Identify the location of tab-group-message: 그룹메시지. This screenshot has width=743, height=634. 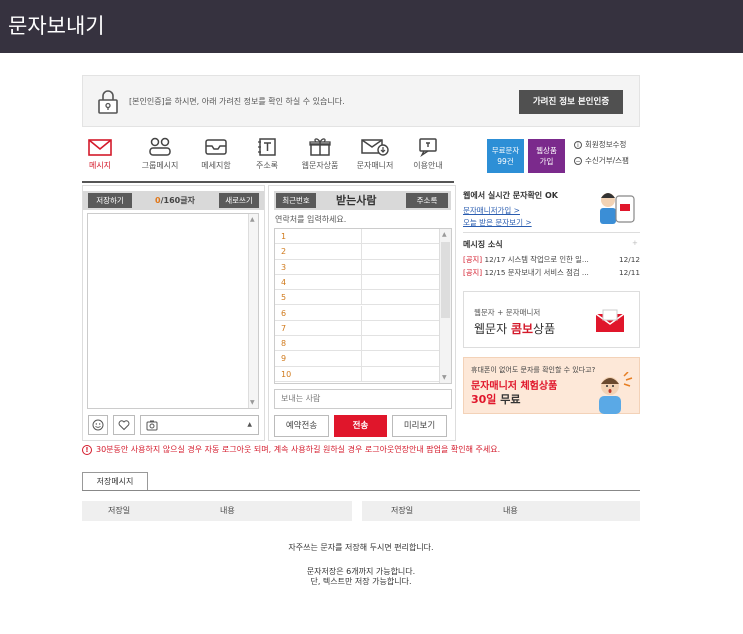
(160, 154).